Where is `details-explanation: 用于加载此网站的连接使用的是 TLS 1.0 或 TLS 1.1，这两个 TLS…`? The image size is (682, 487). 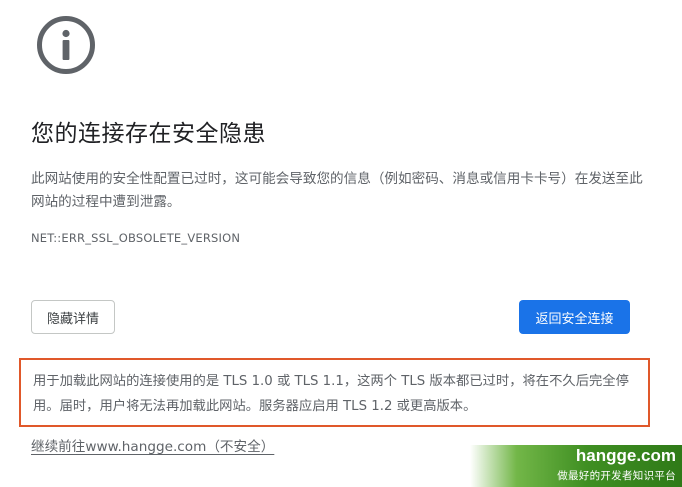 details-explanation: 用于加载此网站的连接使用的是 TLS 1.0 或 TLS 1.1，这两个 TLS… is located at coordinates (331, 394).